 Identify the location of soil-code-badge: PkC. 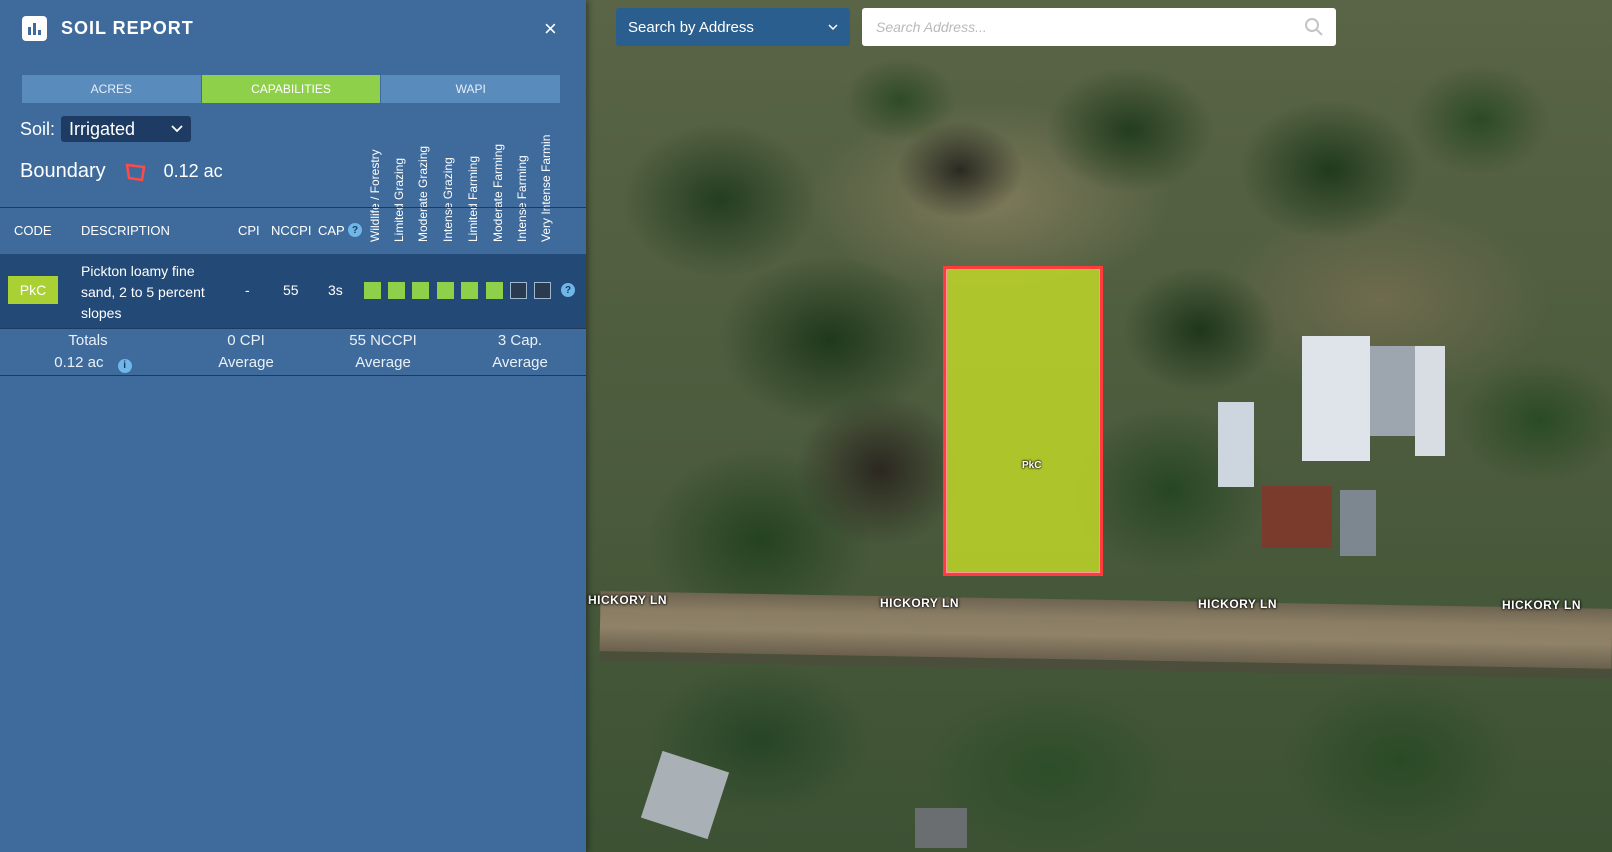
(33, 290).